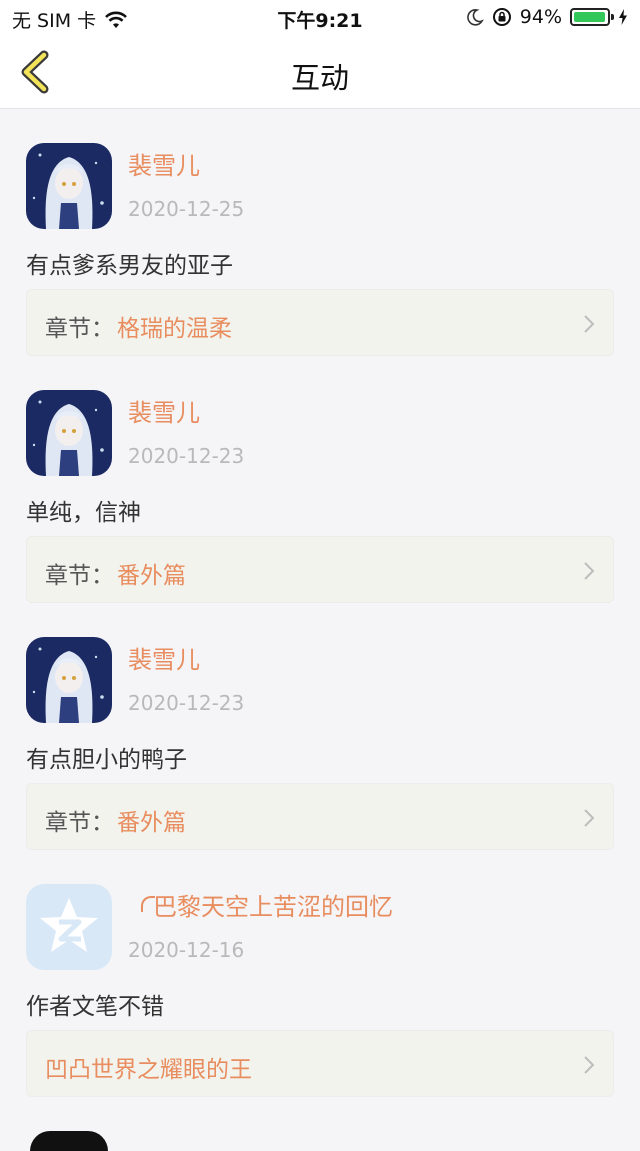  Describe the element at coordinates (83, 513) in the screenshot. I see `comment-text: 单纯，信神` at that location.